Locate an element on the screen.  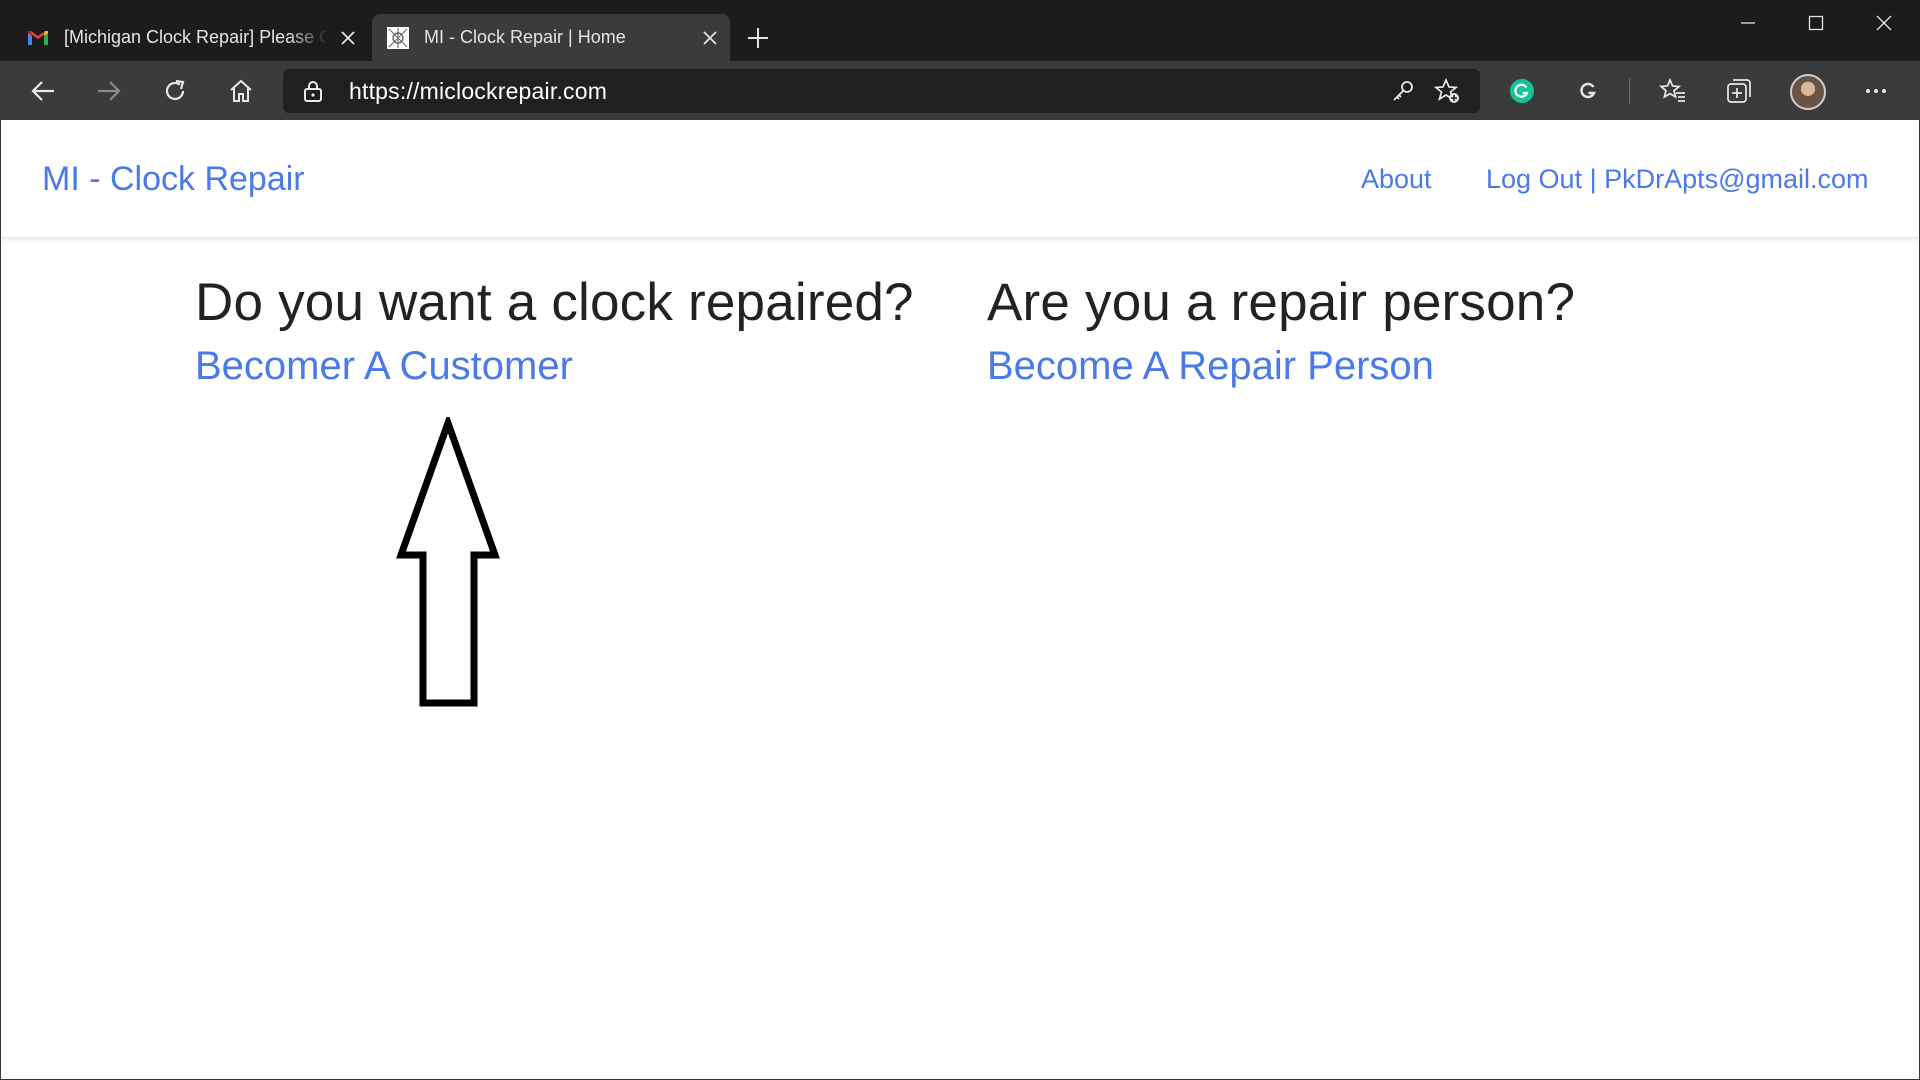
up-arrow-annotation-icon is located at coordinates (448, 562).